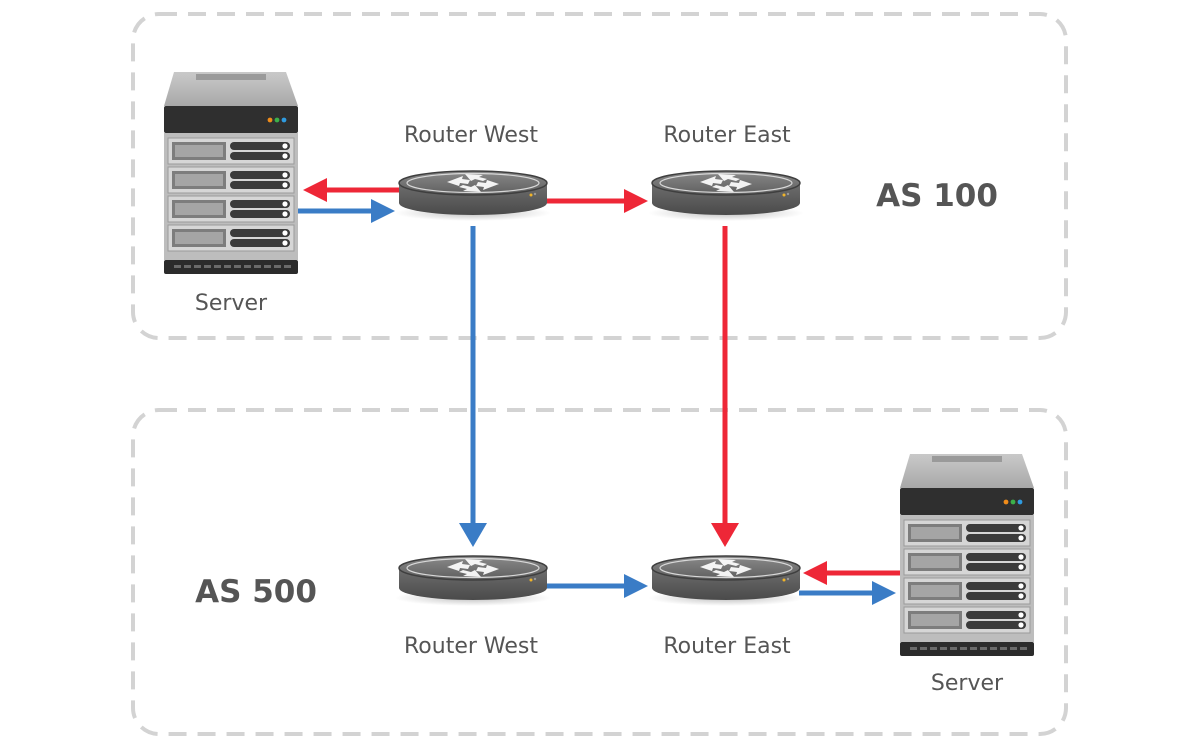 The image size is (1200, 750). What do you see at coordinates (231, 303) in the screenshot?
I see `server-top-label: Server` at bounding box center [231, 303].